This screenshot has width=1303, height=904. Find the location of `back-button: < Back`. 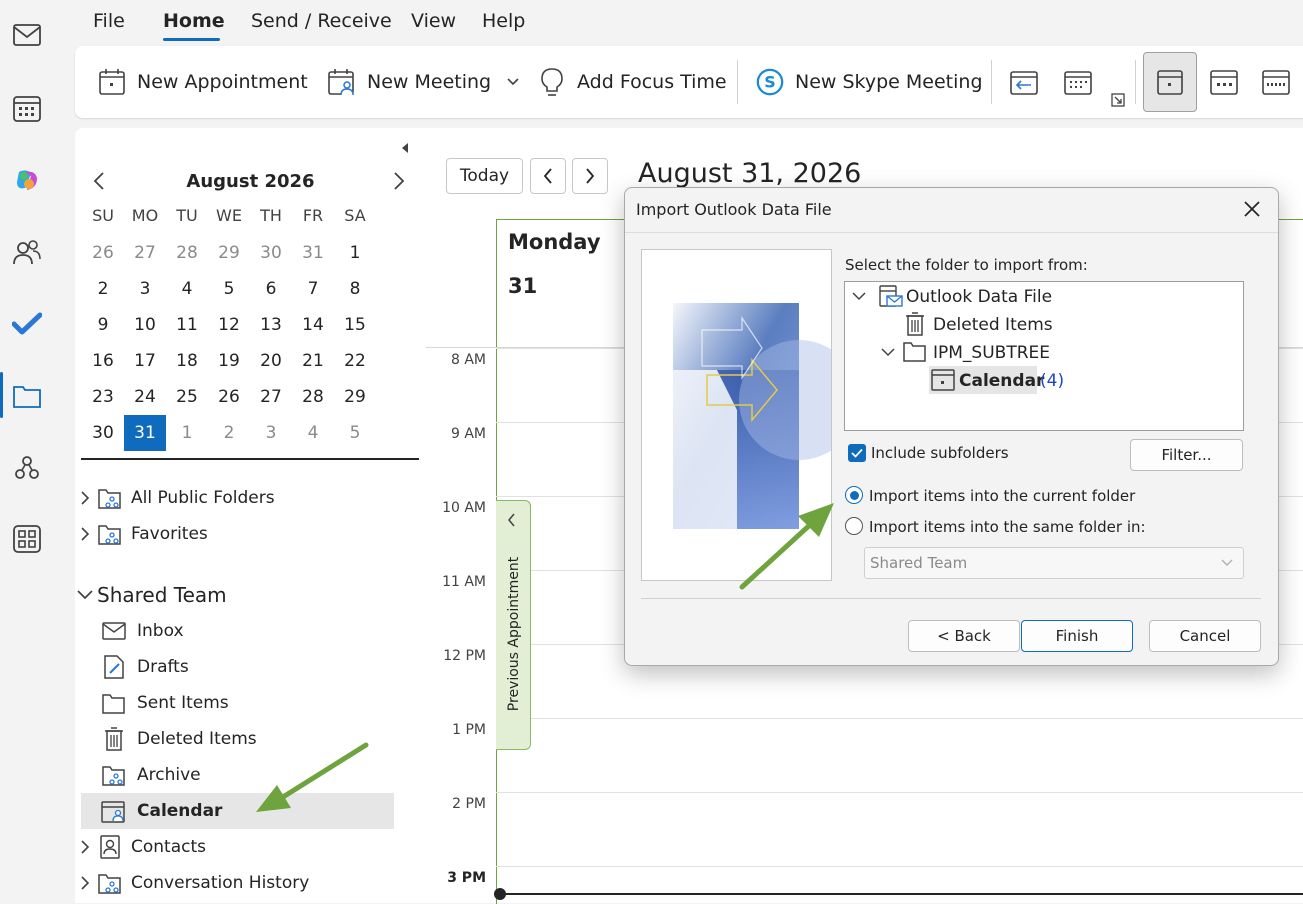

back-button: < Back is located at coordinates (964, 636).